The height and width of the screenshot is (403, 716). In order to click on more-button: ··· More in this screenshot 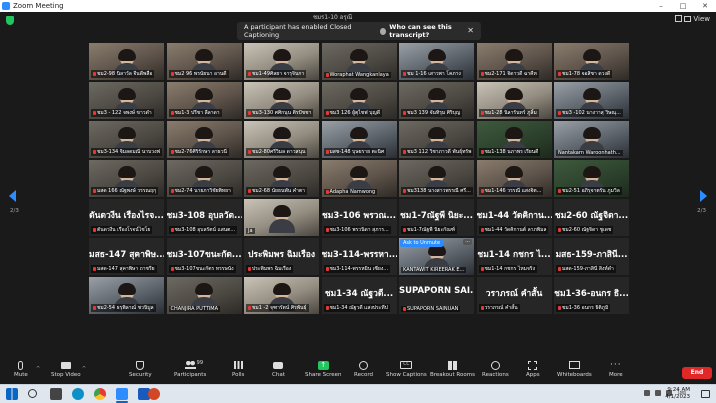, I will do `click(616, 369)`.